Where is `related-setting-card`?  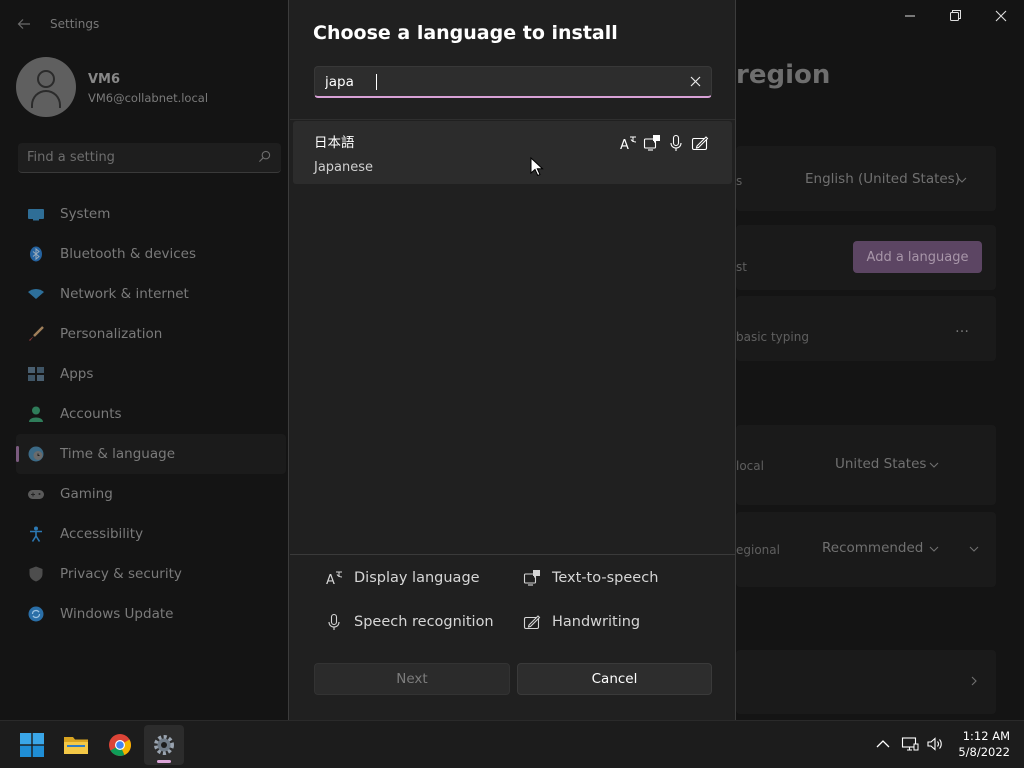 related-setting-card is located at coordinates (866, 682).